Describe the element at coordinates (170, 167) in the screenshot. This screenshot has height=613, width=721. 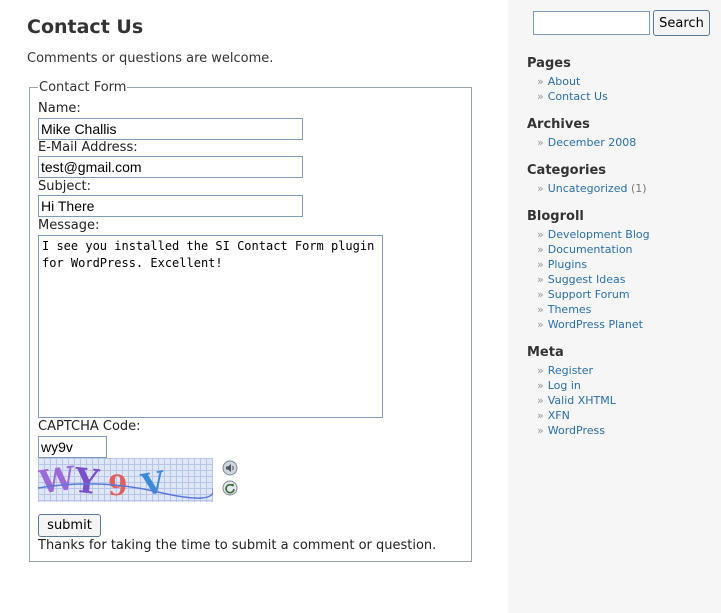
I see `email-field` at that location.